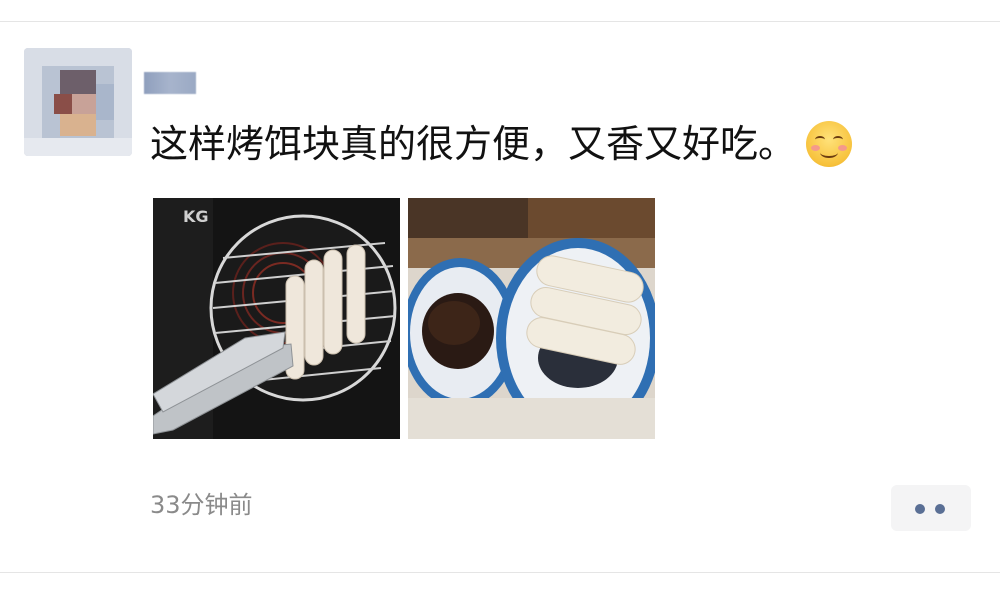 The width and height of the screenshot is (1000, 594). I want to click on bowls-photo-illustration, so click(531, 318).